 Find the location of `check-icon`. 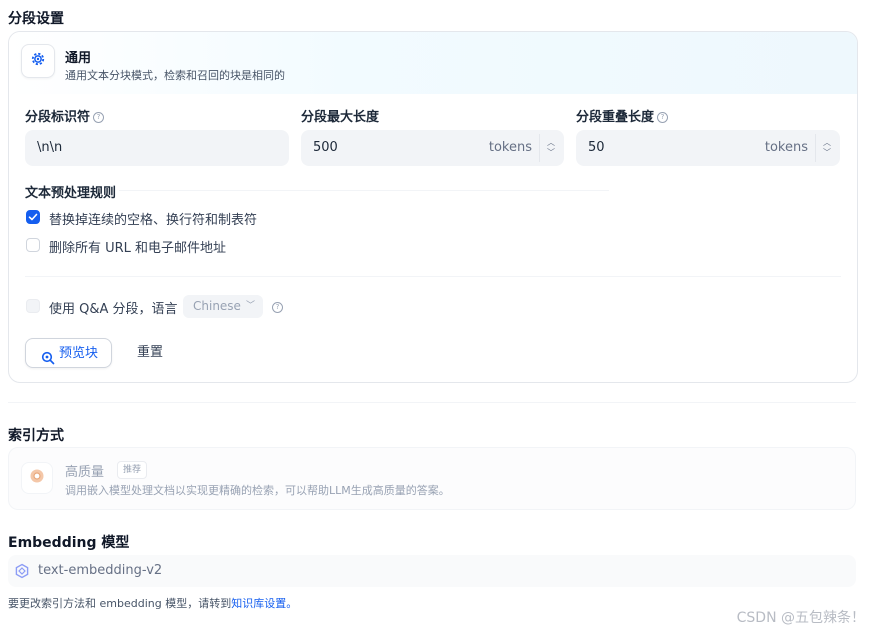

check-icon is located at coordinates (33, 217).